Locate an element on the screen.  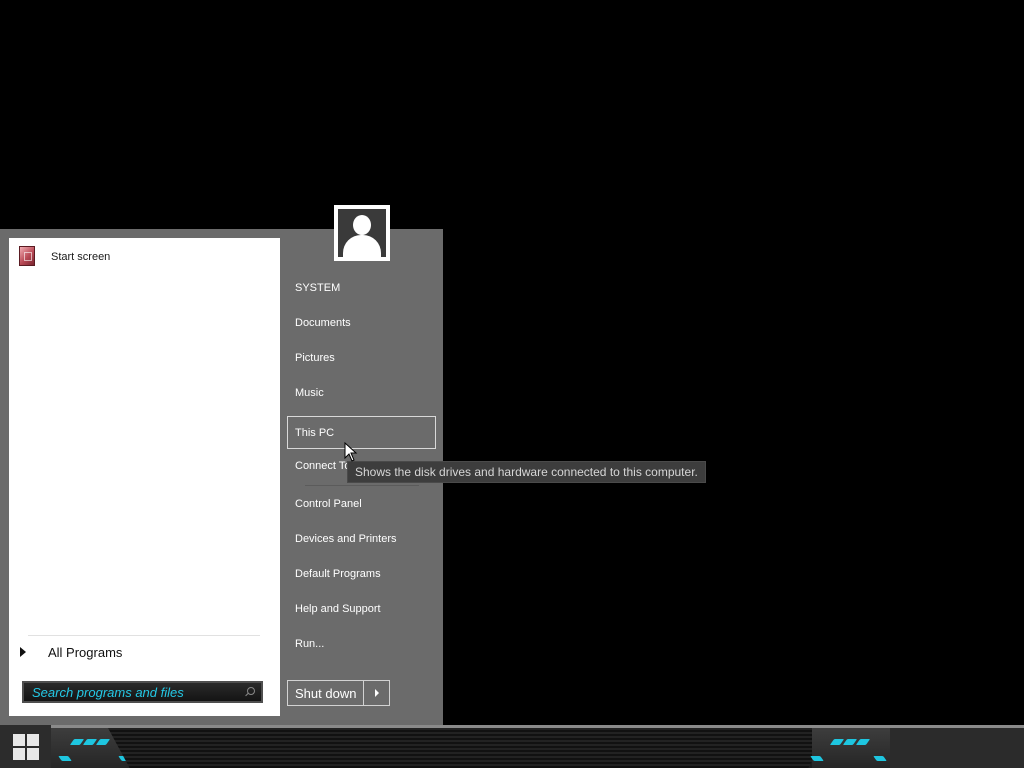
menu-item-help-and-support: Help and Support is located at coordinates (361, 608).